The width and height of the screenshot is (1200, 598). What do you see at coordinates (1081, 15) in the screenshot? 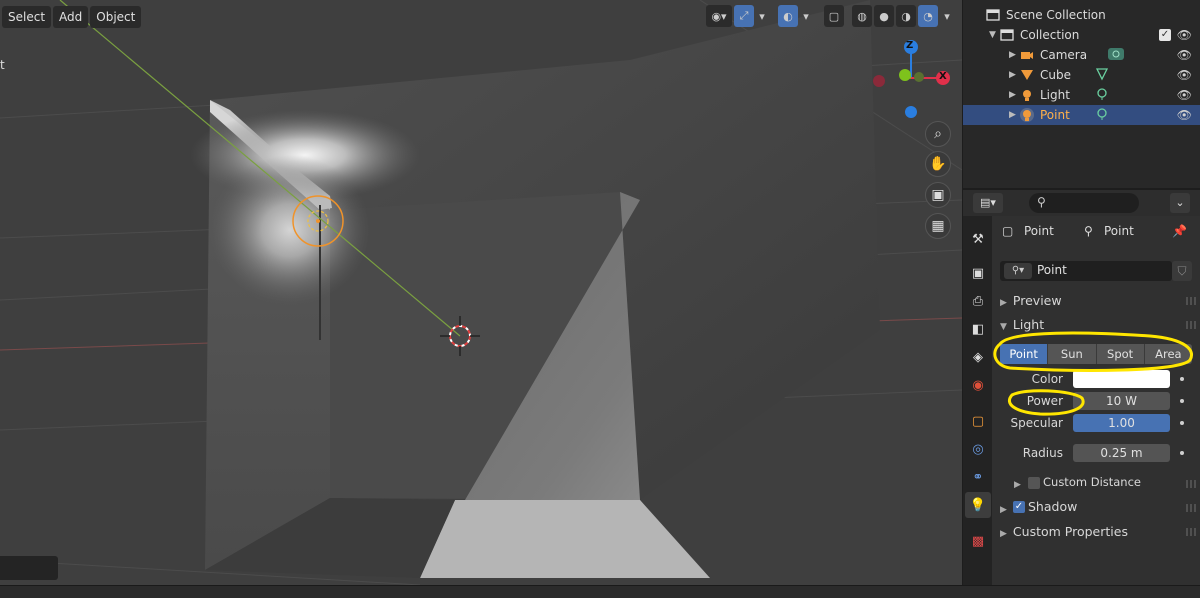
I see `scene-collection-row: Scene Collection` at bounding box center [1081, 15].